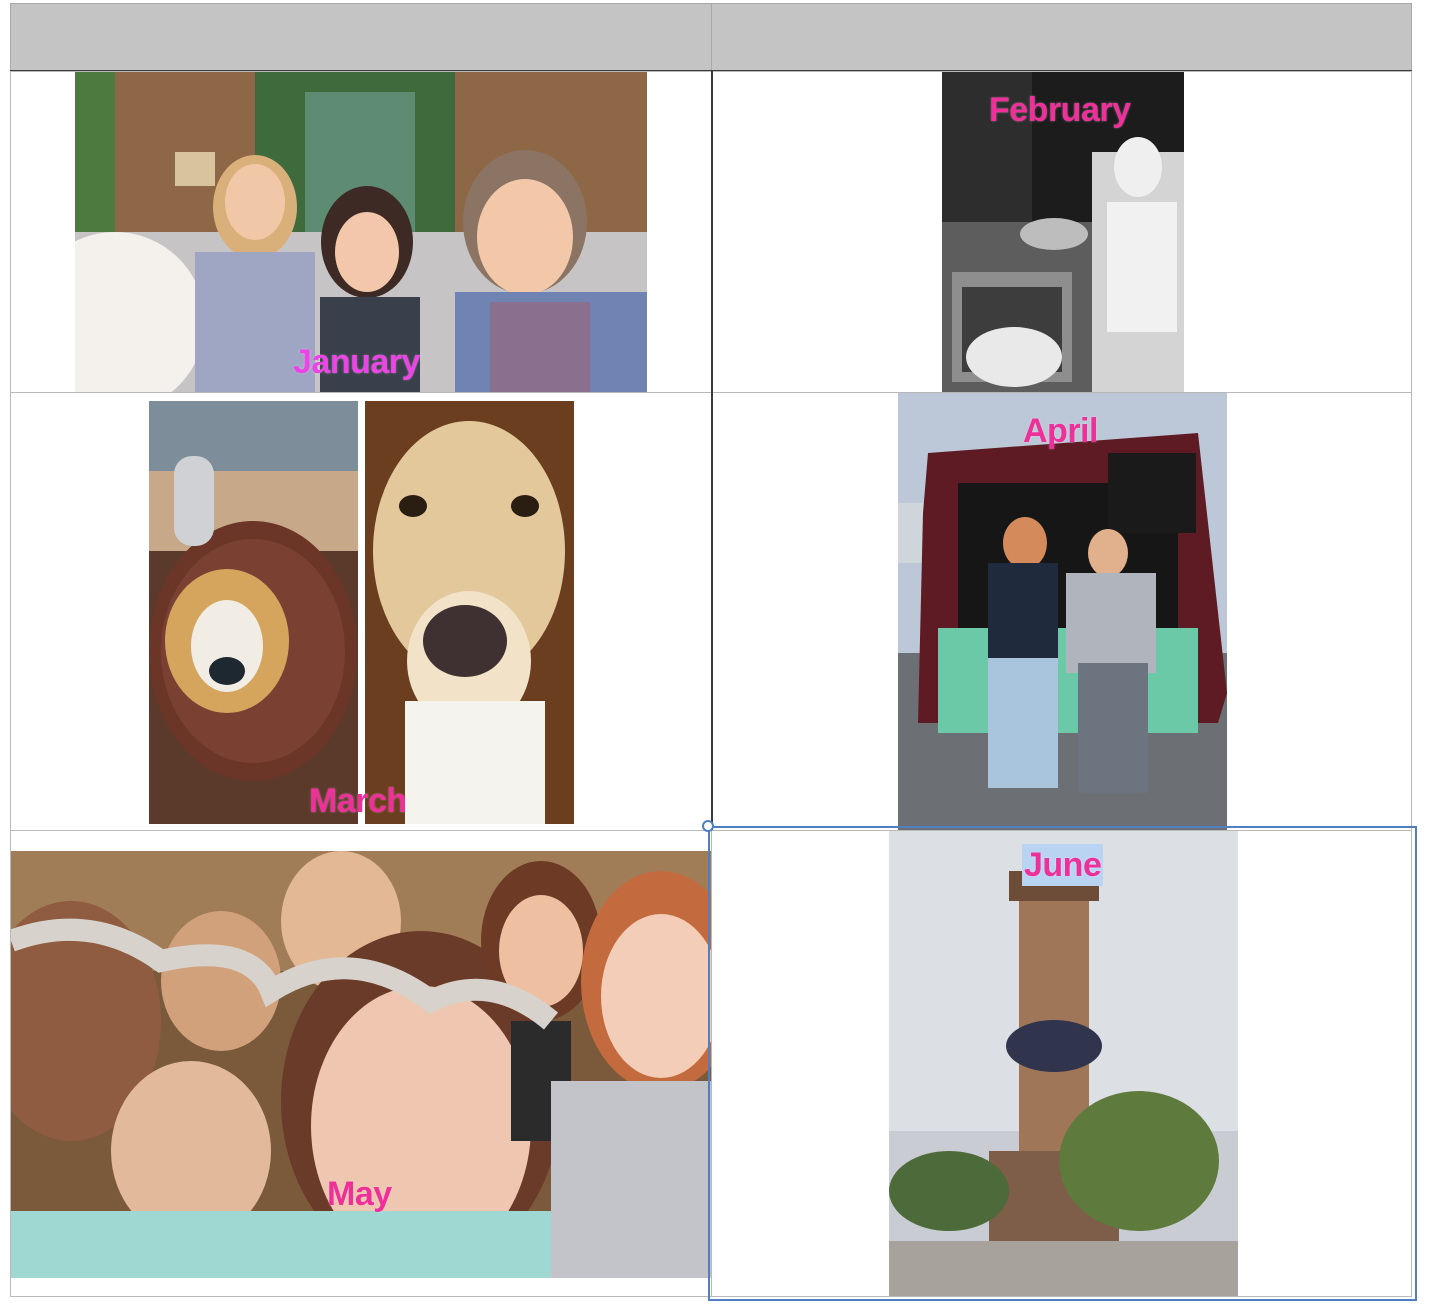 The image size is (1435, 1311). I want to click on month-label-march: March, so click(358, 801).